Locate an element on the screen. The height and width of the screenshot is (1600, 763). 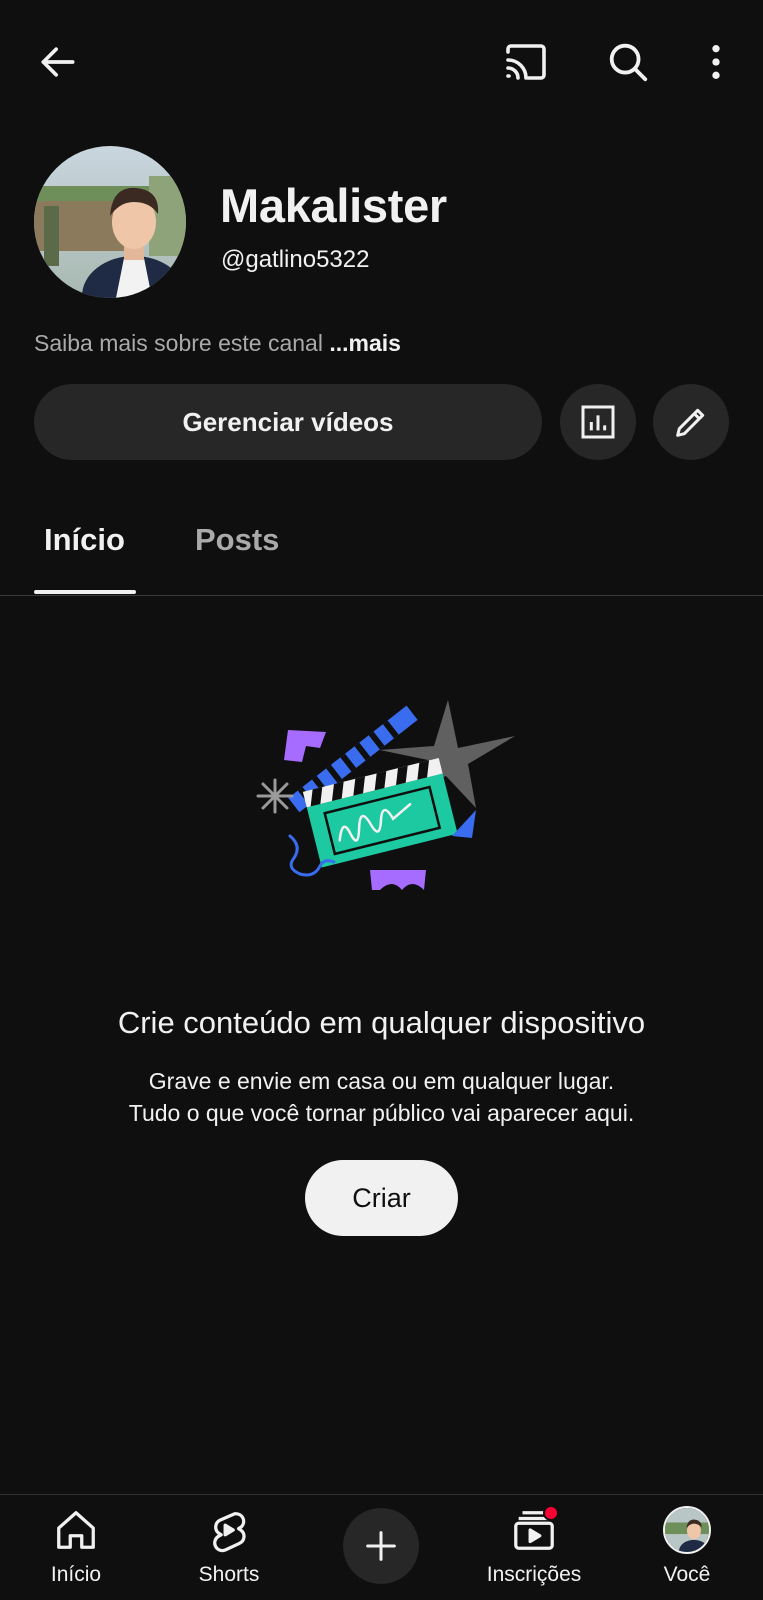
bar-chart-icon is located at coordinates (598, 422).